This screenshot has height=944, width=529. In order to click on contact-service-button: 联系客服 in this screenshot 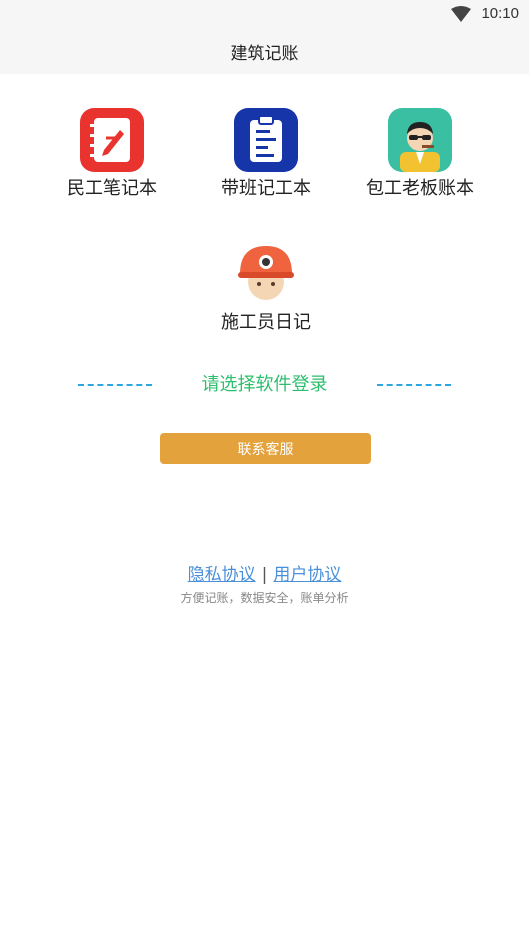, I will do `click(265, 448)`.